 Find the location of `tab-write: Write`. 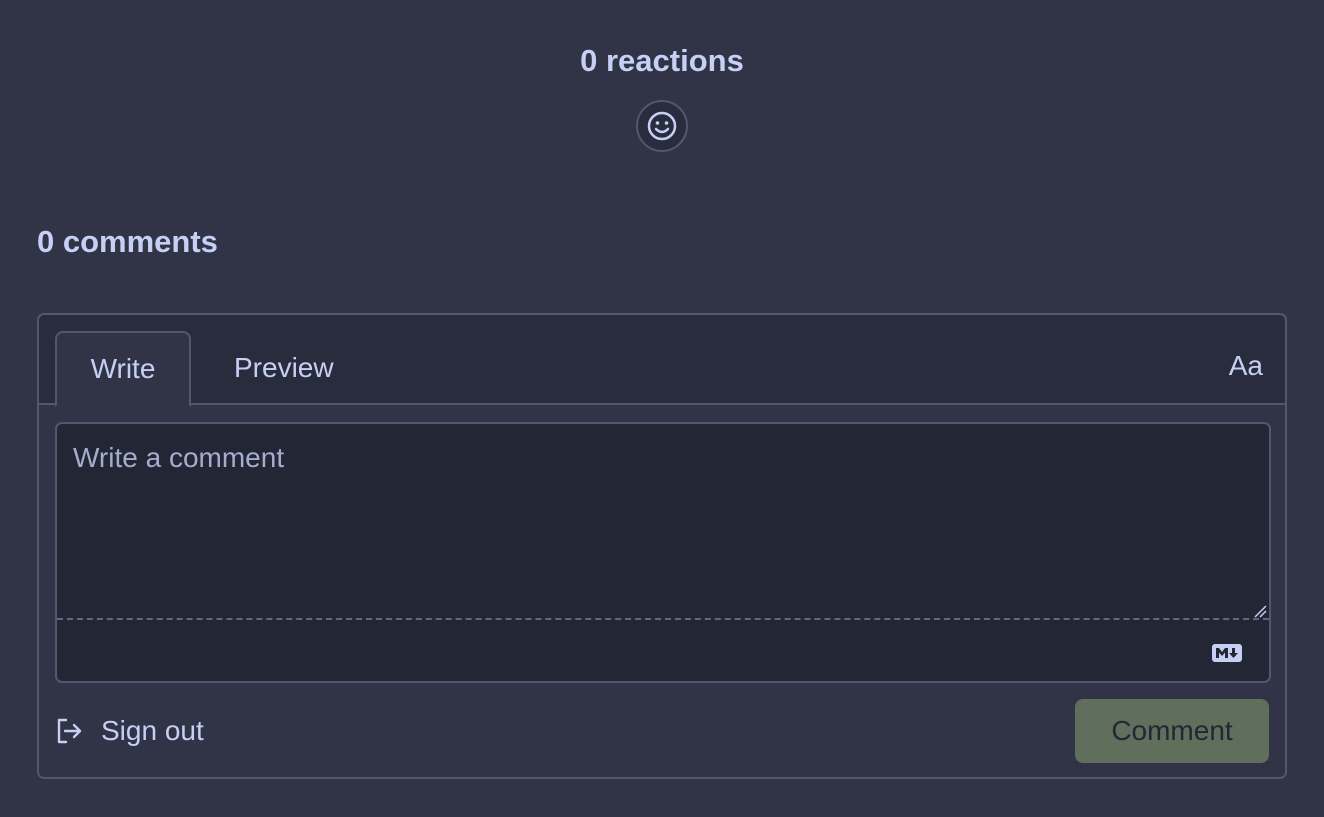

tab-write: Write is located at coordinates (123, 369).